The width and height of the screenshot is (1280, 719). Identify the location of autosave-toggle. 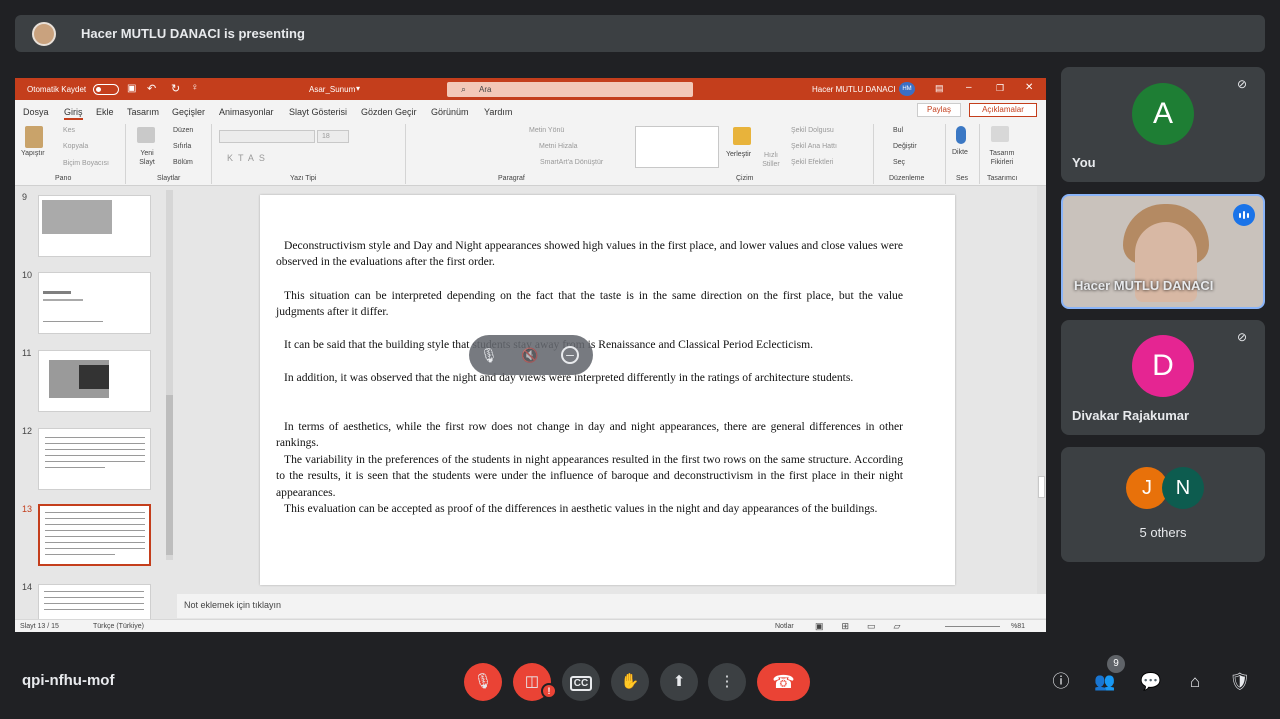
(106, 89).